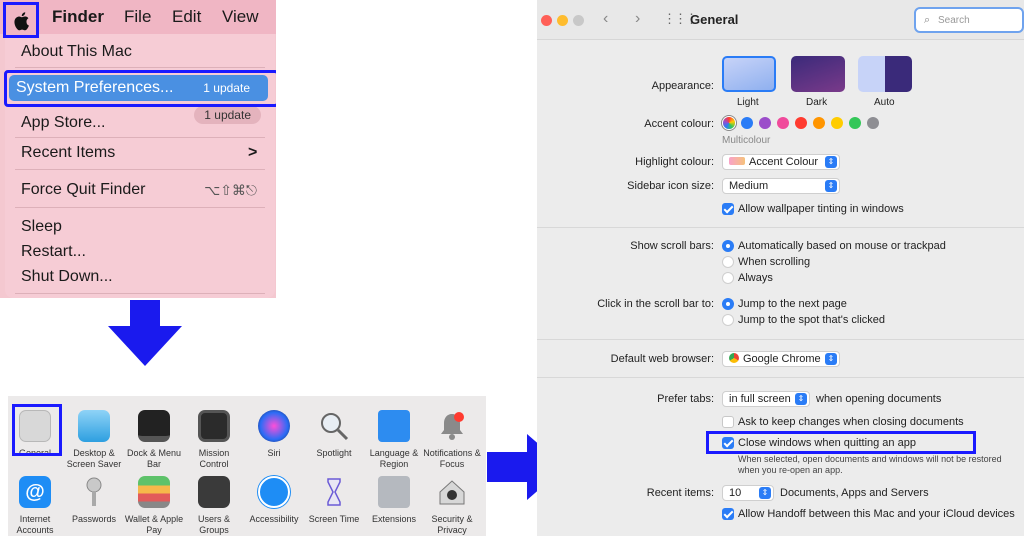 This screenshot has height=536, width=1024. What do you see at coordinates (749, 74) in the screenshot?
I see `appearance-light-option` at bounding box center [749, 74].